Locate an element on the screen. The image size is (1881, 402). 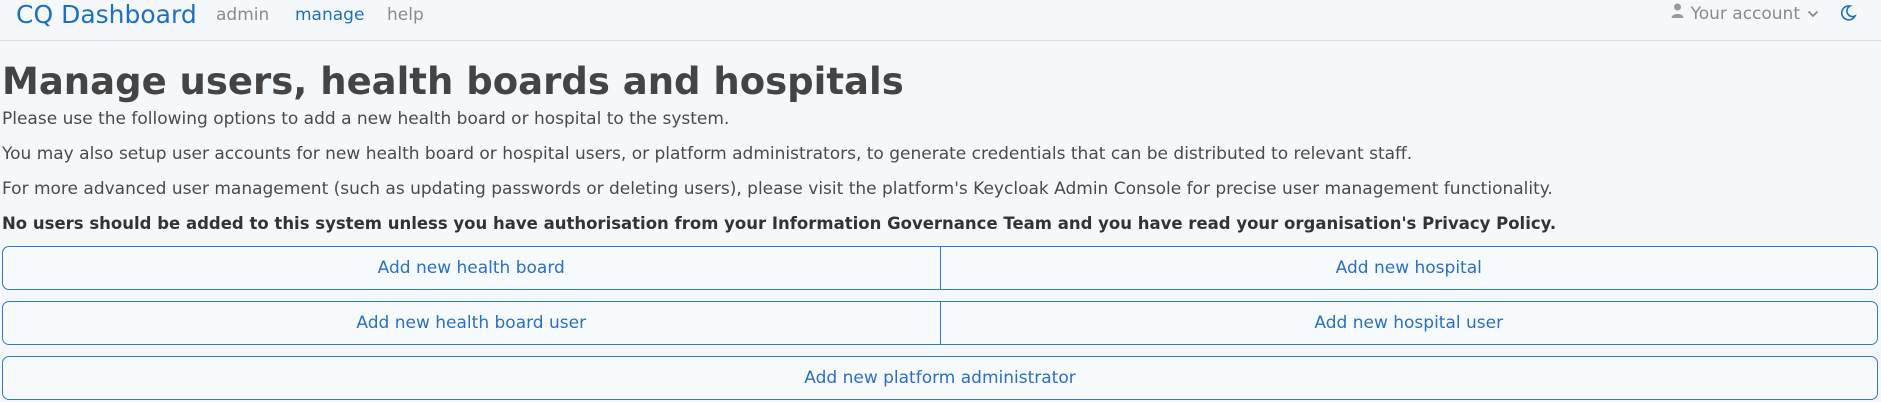
account-label: Your account is located at coordinates (1745, 14).